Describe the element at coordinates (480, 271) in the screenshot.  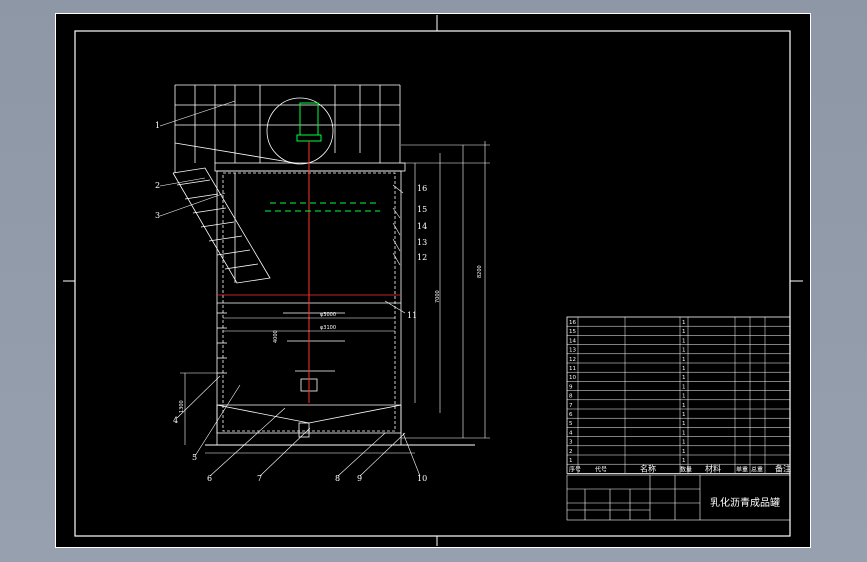
I see `dim-d5: 8200` at that location.